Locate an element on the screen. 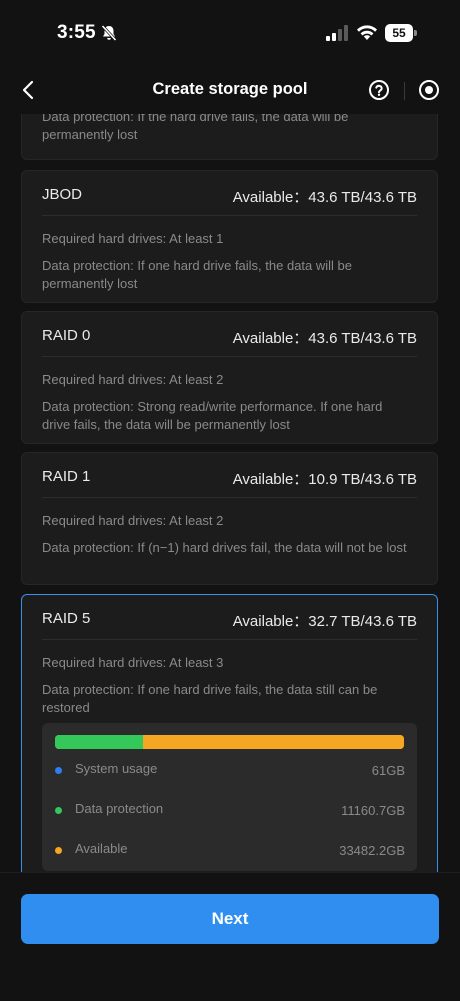 The width and height of the screenshot is (460, 1001). card-pool-name: JBOD is located at coordinates (62, 194).